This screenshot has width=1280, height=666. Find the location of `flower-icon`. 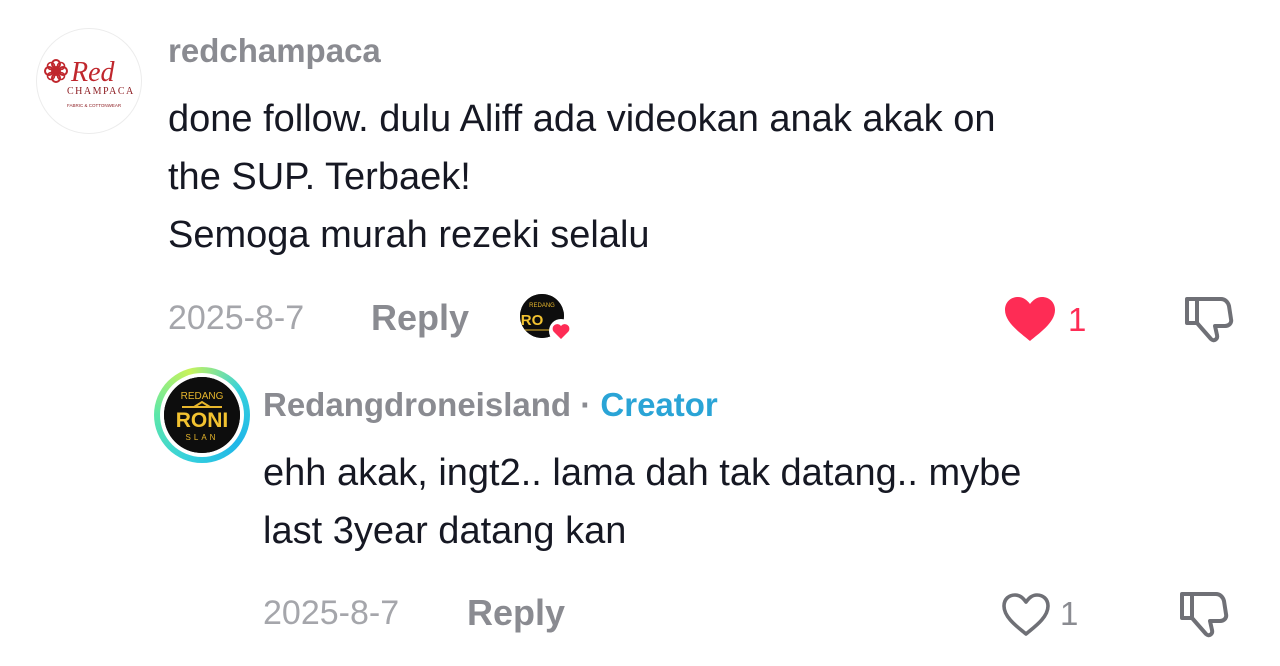

flower-icon is located at coordinates (56, 71).